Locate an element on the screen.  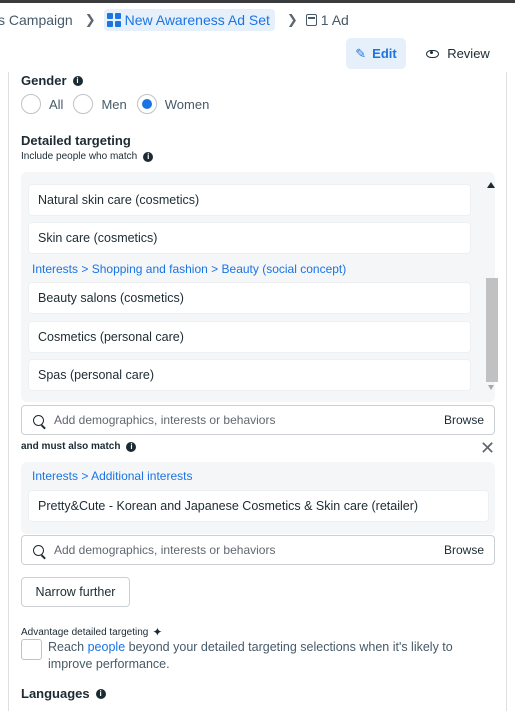
breadcrumb: s Campaign ❯ New Awareness Ad Set ❯ 1 Ad is located at coordinates (257, 20).